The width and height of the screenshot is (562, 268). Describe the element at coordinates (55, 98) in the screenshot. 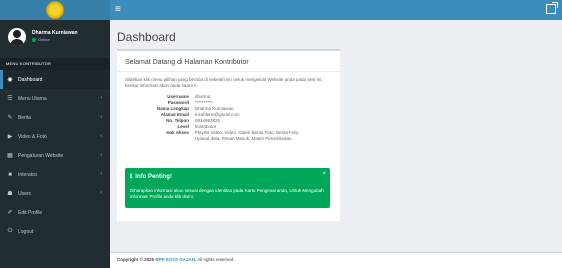

I see `sidebar-item-menu-utama: ☰ Menu Utama ‹` at that location.